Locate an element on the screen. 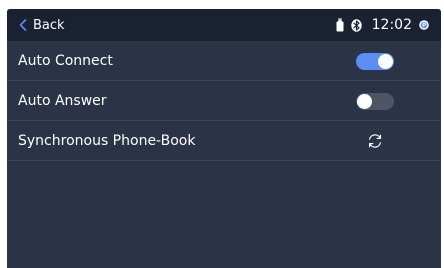 The height and width of the screenshot is (268, 444). auto-answer-toggle is located at coordinates (375, 101).